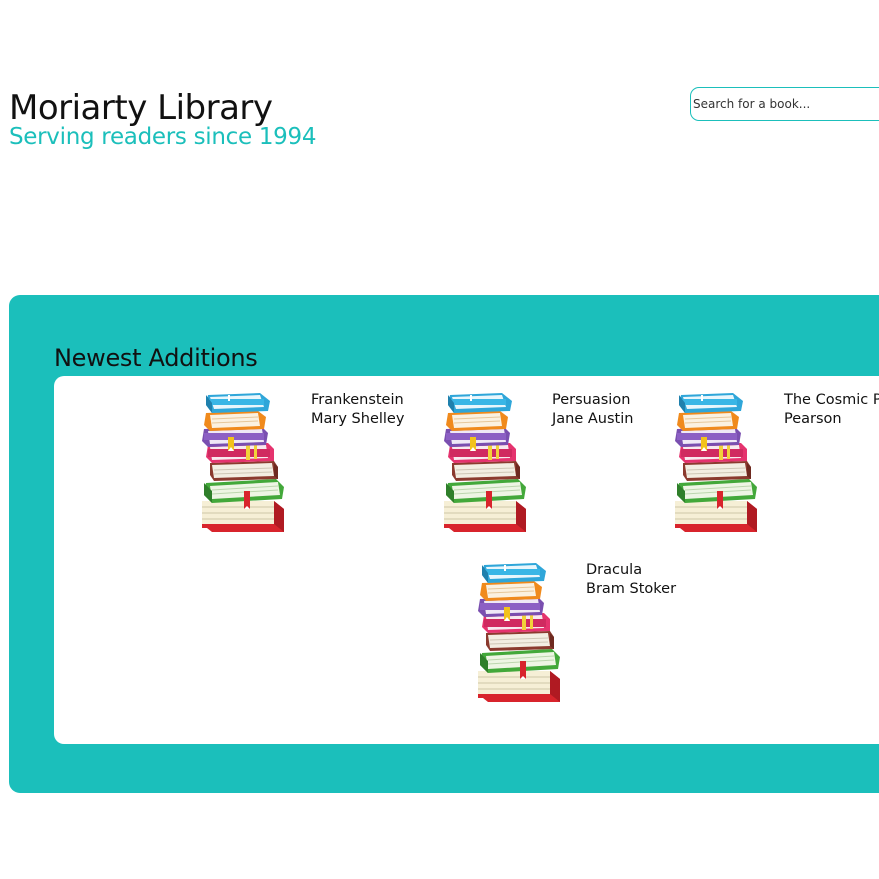 This screenshot has height=879, width=879. What do you see at coordinates (631, 570) in the screenshot?
I see `book-title: Dracula` at bounding box center [631, 570].